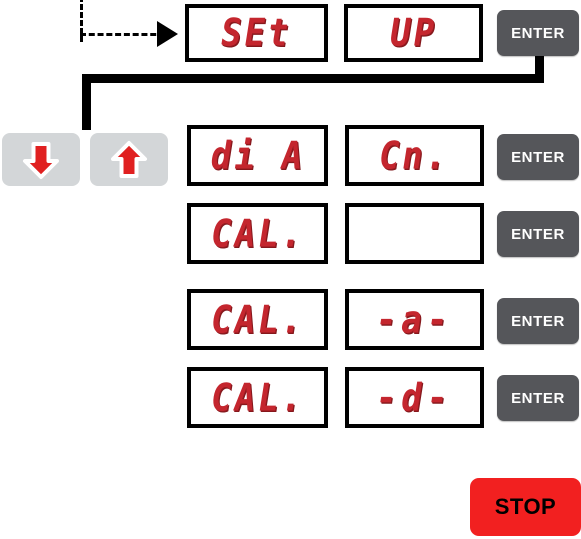  I want to click on enter-button-row-1-label: ENTER, so click(538, 33).